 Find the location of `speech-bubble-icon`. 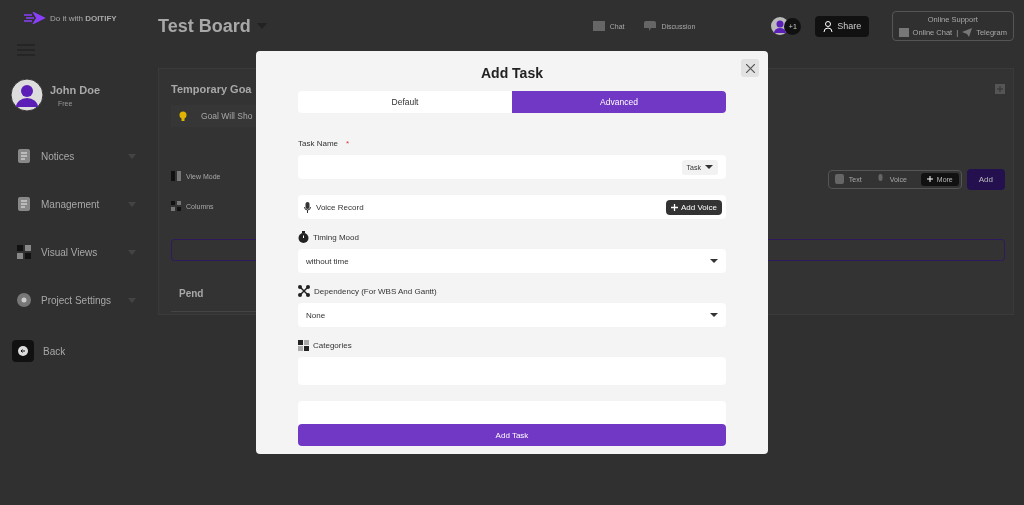

speech-bubble-icon is located at coordinates (650, 26).